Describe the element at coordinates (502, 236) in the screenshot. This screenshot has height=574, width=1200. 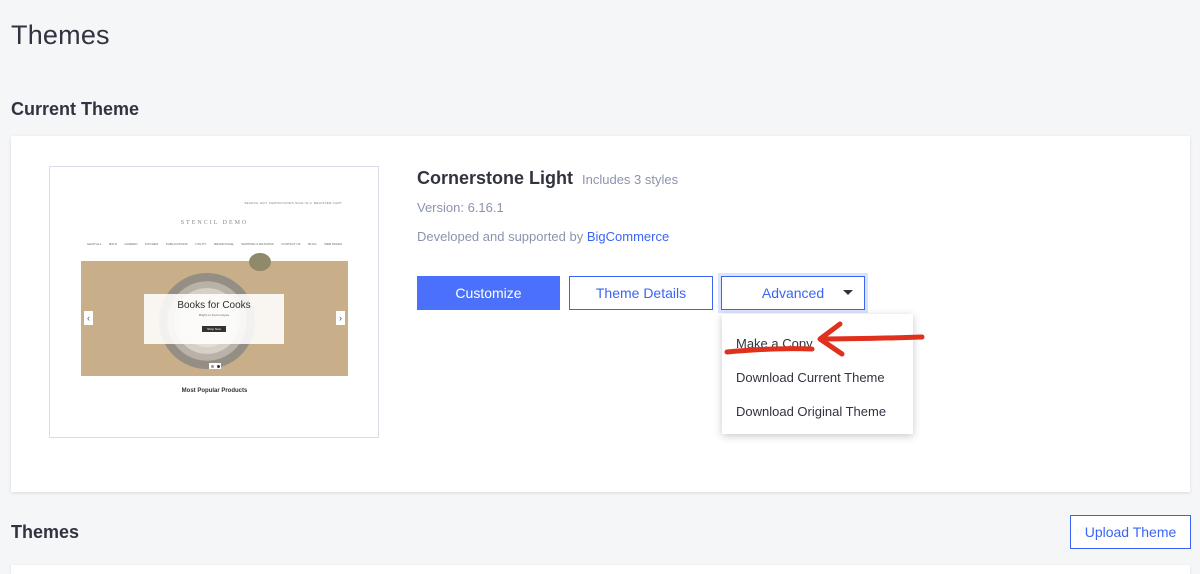
I see `developer-prefix: Developed and supported by` at that location.